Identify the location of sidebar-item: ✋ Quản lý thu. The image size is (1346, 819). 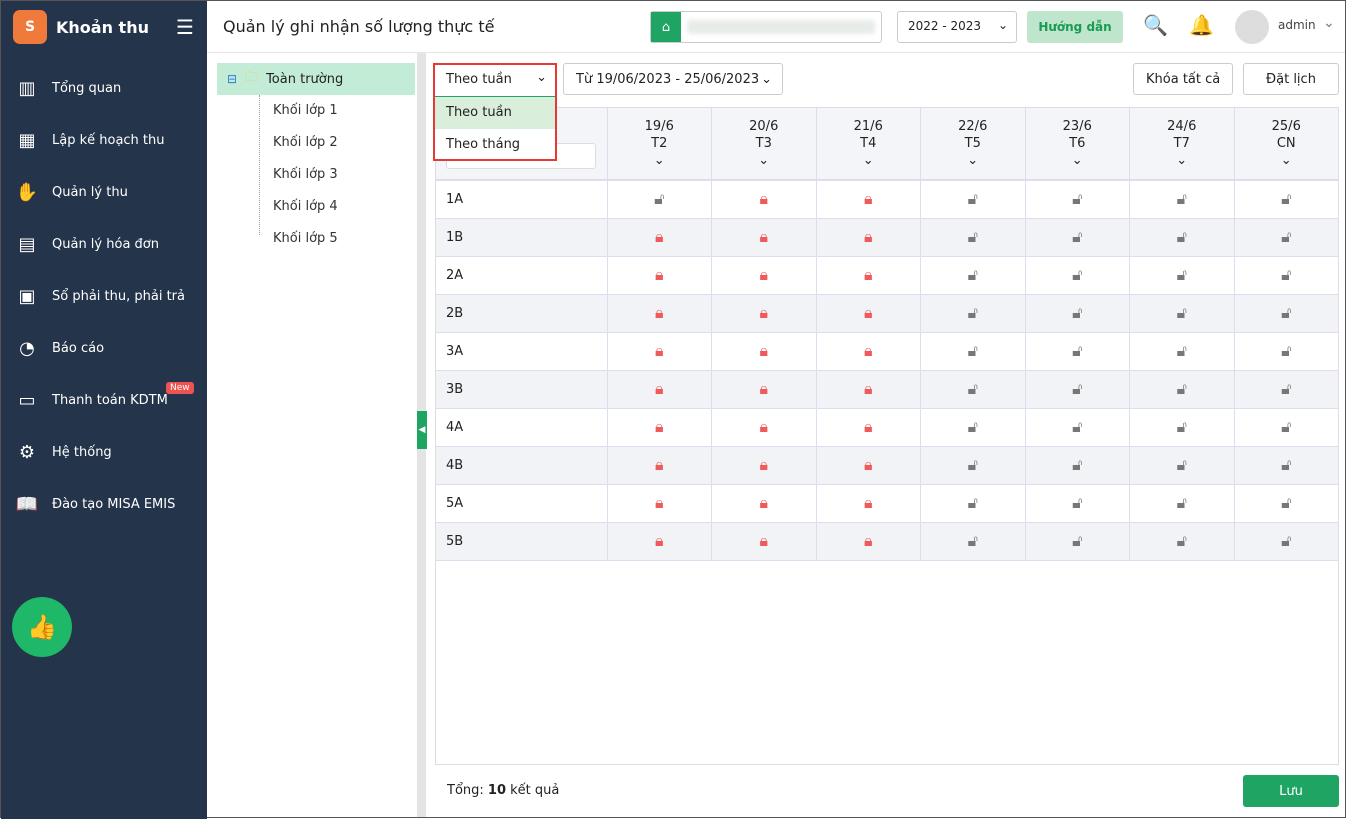
(104, 192).